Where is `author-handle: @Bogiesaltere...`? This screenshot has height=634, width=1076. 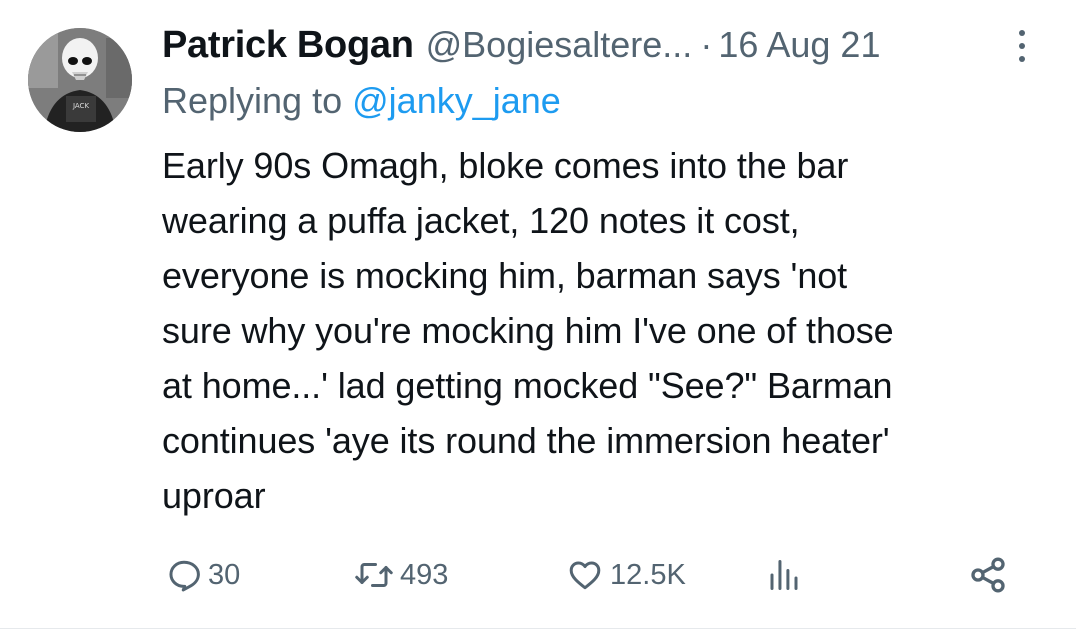 author-handle: @Bogiesaltere... is located at coordinates (559, 45).